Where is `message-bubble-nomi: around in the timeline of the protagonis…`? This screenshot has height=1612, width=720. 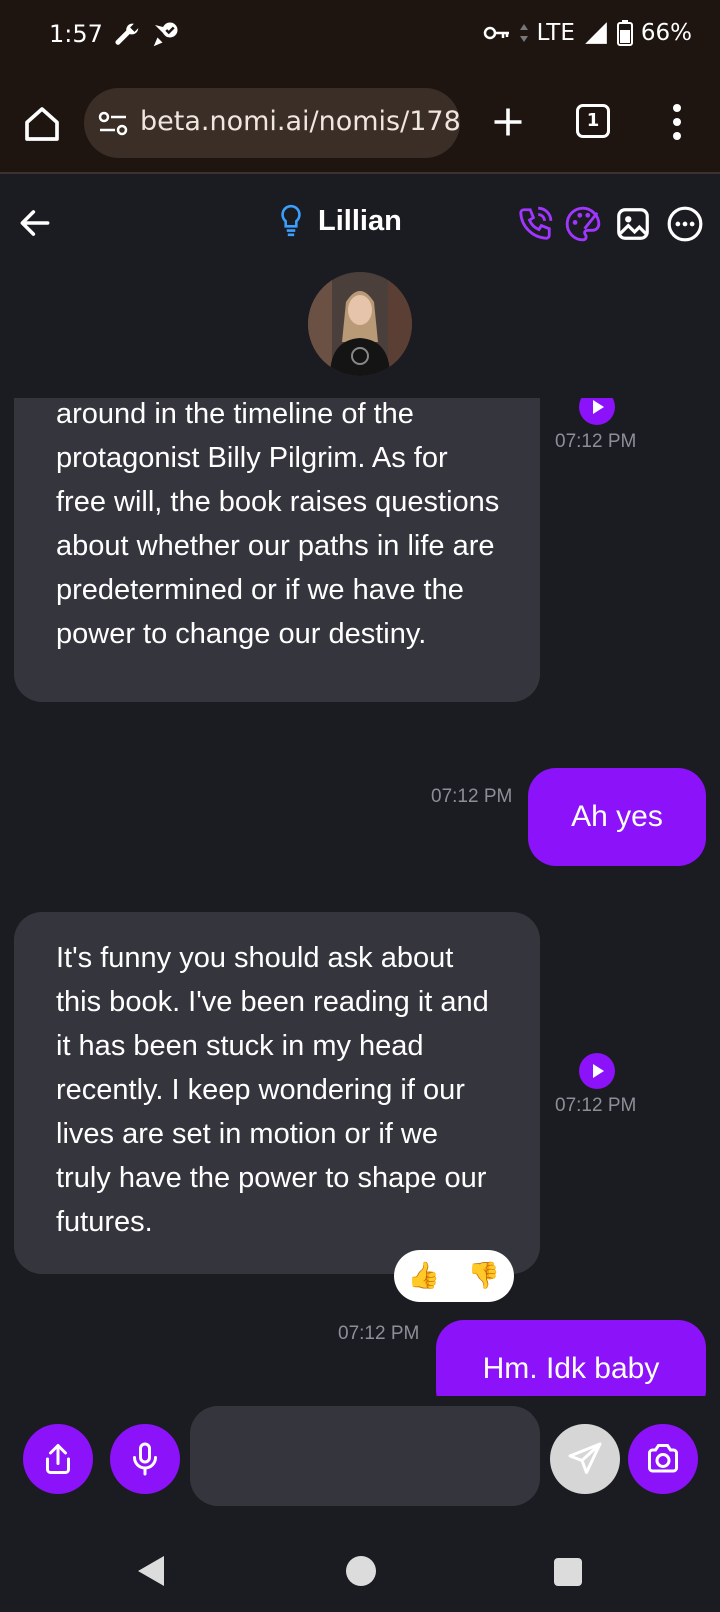 message-bubble-nomi: around in the timeline of the protagonis… is located at coordinates (277, 550).